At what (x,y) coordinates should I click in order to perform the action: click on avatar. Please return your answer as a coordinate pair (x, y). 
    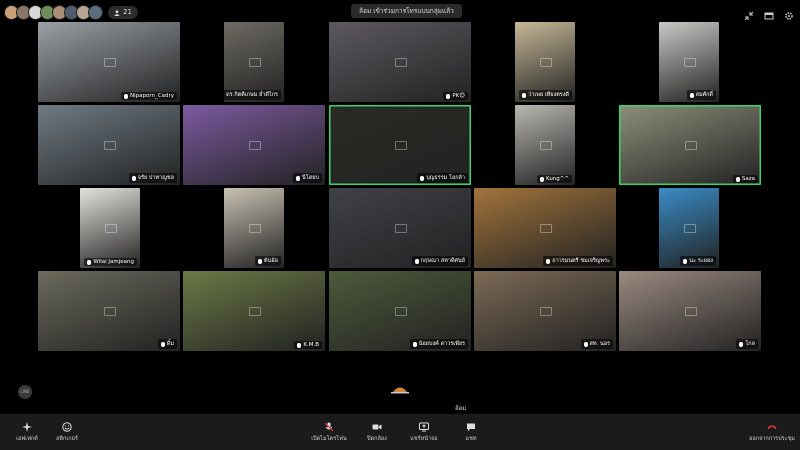
    Looking at the image, I should click on (95, 12).